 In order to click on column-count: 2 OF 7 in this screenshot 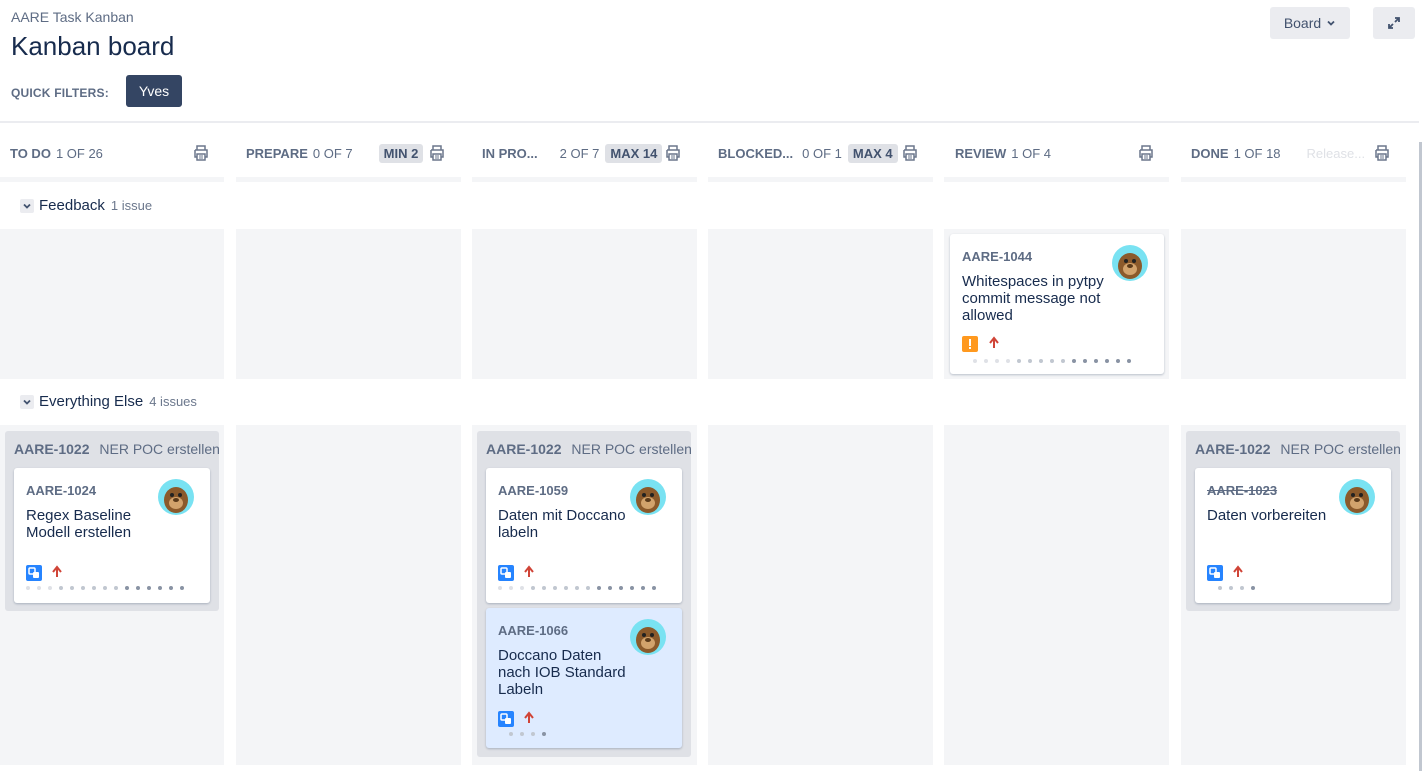, I will do `click(579, 153)`.